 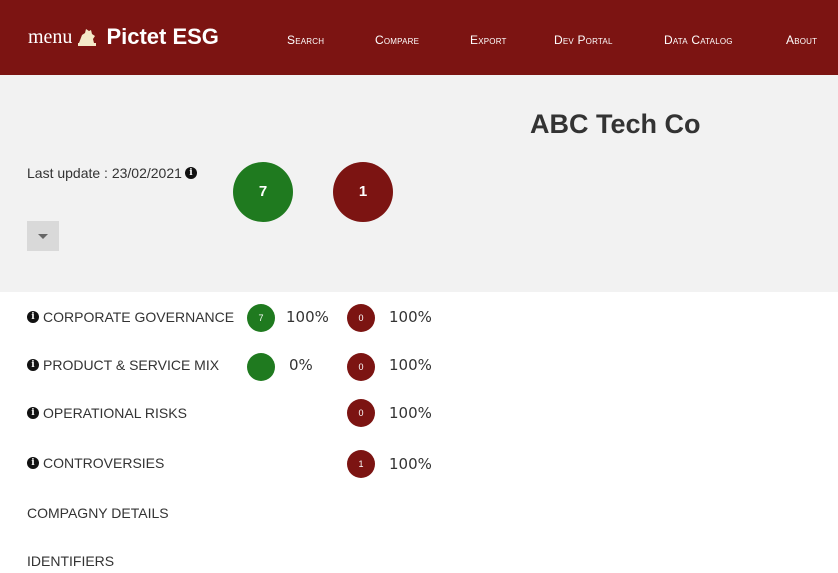 What do you see at coordinates (104, 463) in the screenshot?
I see `section-label: CONTROVERSIES` at bounding box center [104, 463].